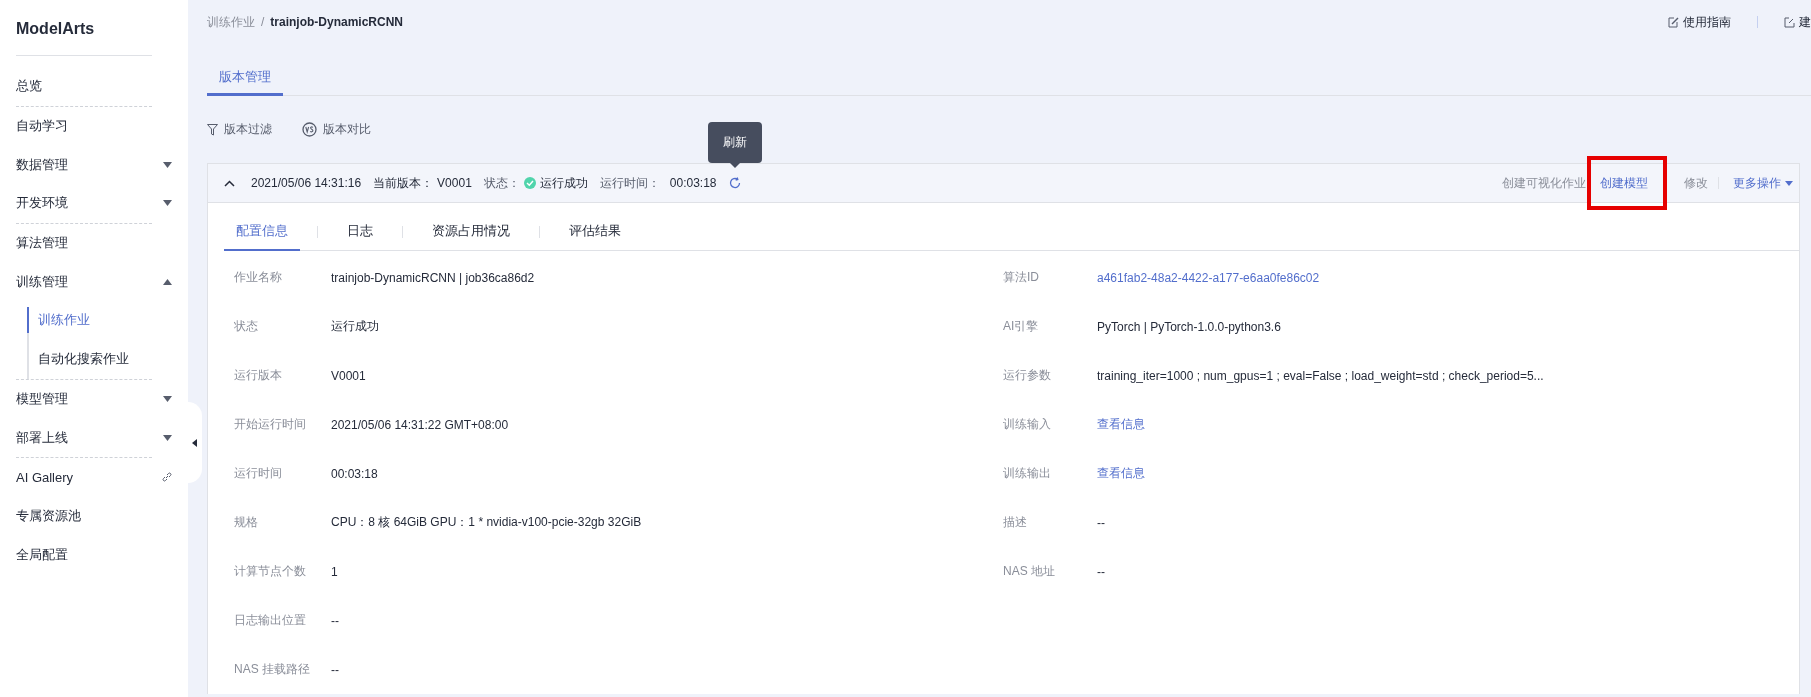 This screenshot has height=697, width=1811. What do you see at coordinates (94, 437) in the screenshot?
I see `sidebar-item: 部署上线` at bounding box center [94, 437].